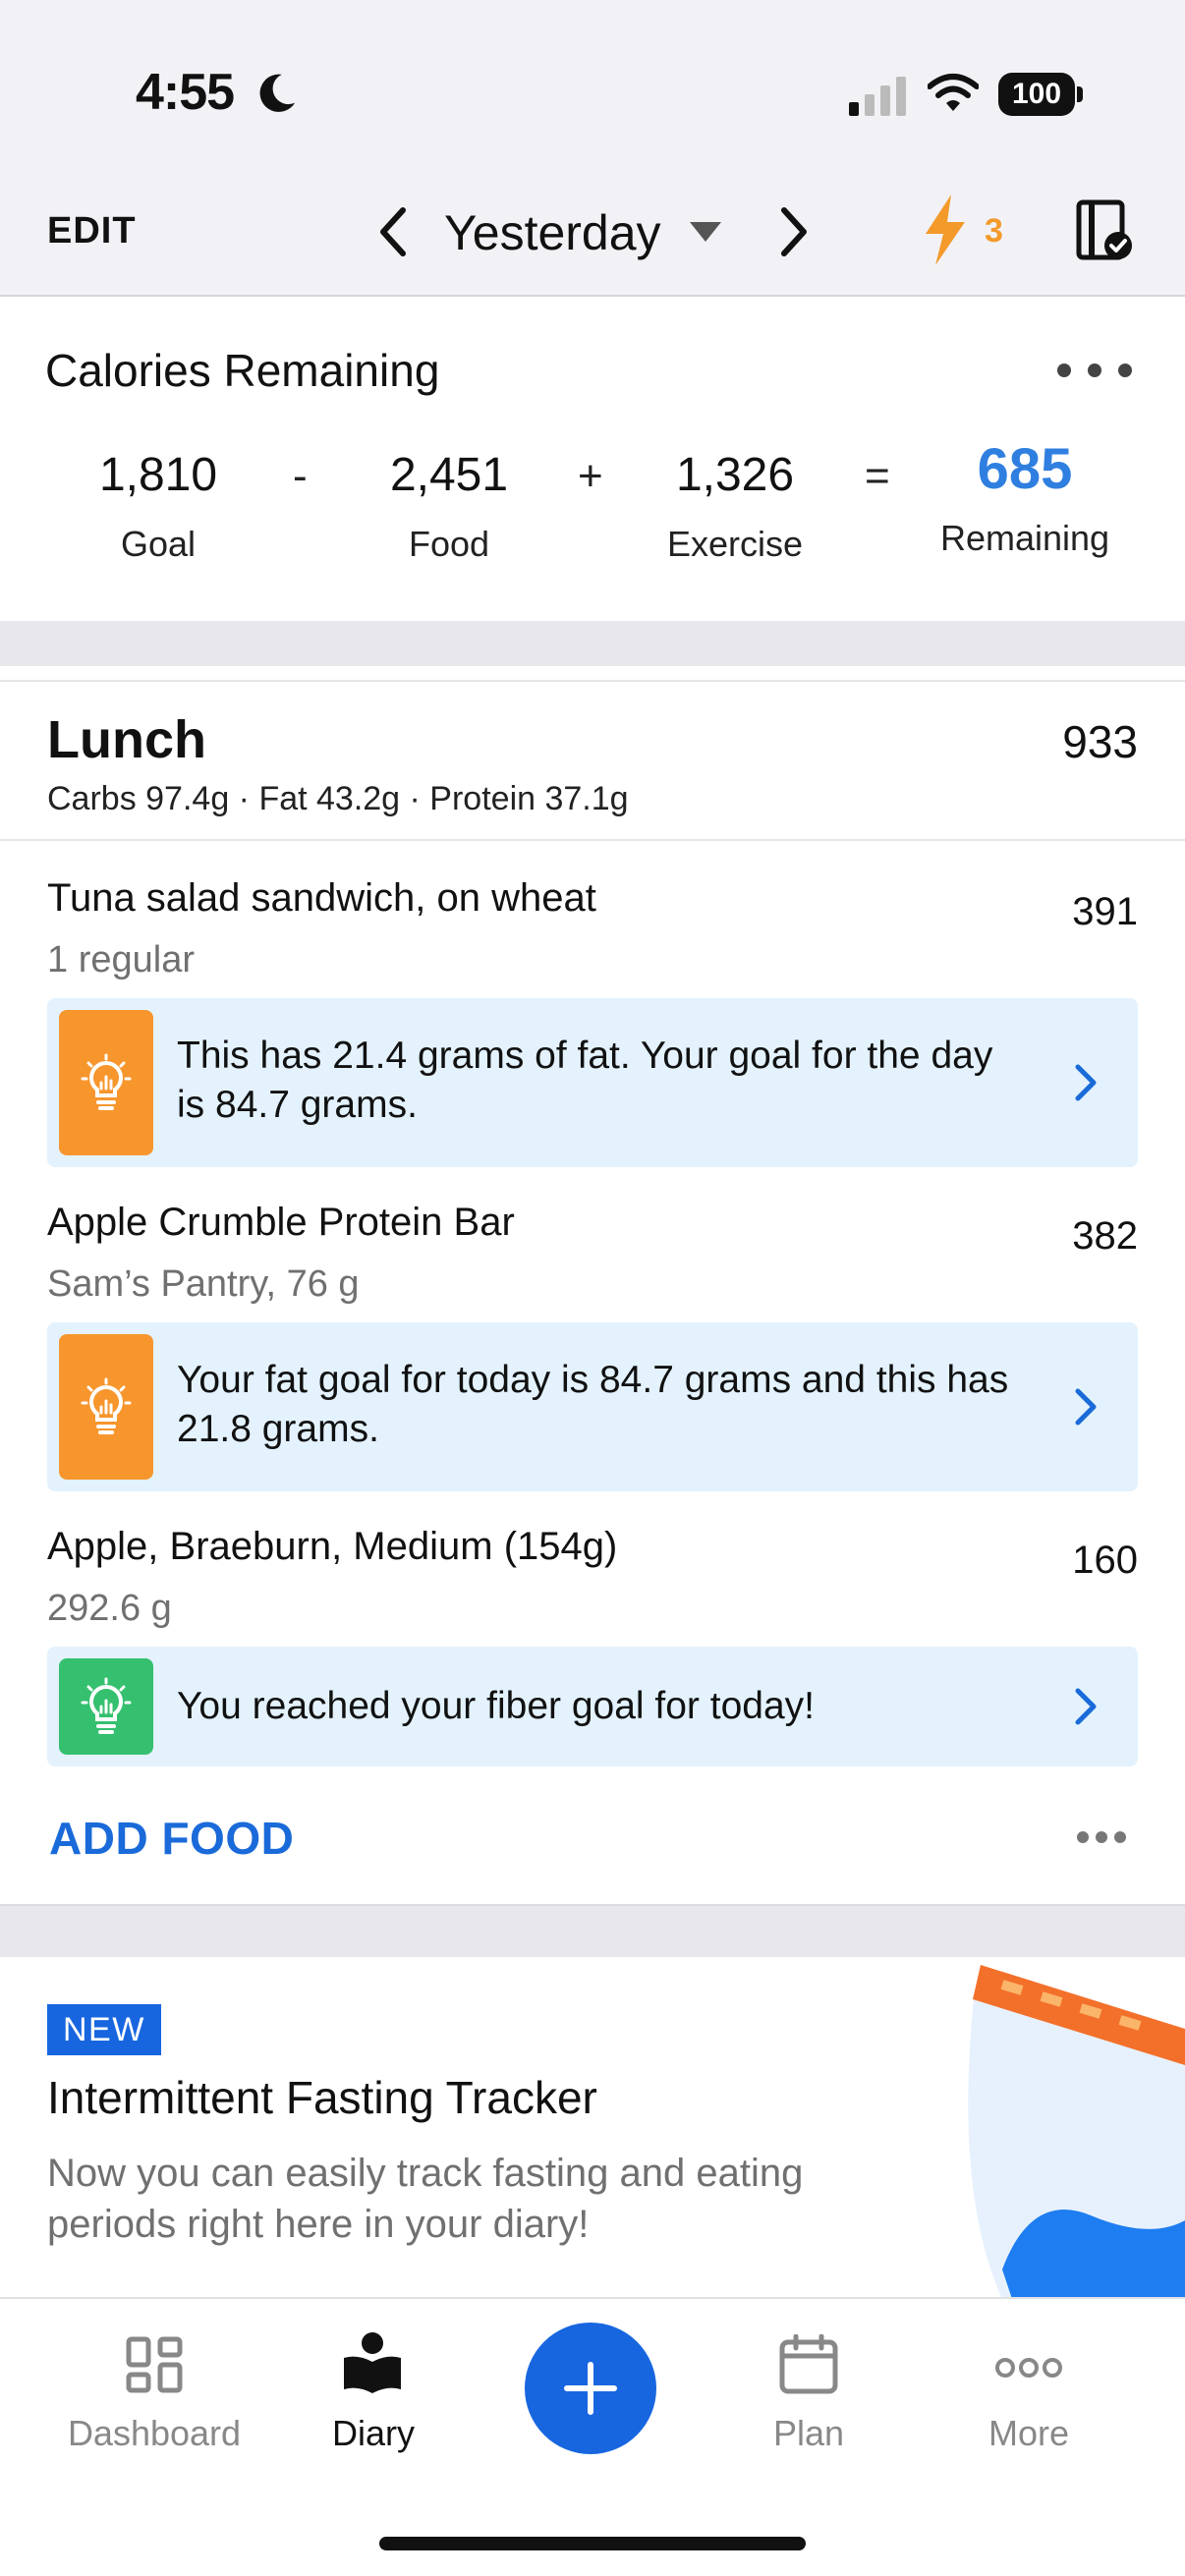 The height and width of the screenshot is (2576, 1185). I want to click on section-separator, so click(592, 643).